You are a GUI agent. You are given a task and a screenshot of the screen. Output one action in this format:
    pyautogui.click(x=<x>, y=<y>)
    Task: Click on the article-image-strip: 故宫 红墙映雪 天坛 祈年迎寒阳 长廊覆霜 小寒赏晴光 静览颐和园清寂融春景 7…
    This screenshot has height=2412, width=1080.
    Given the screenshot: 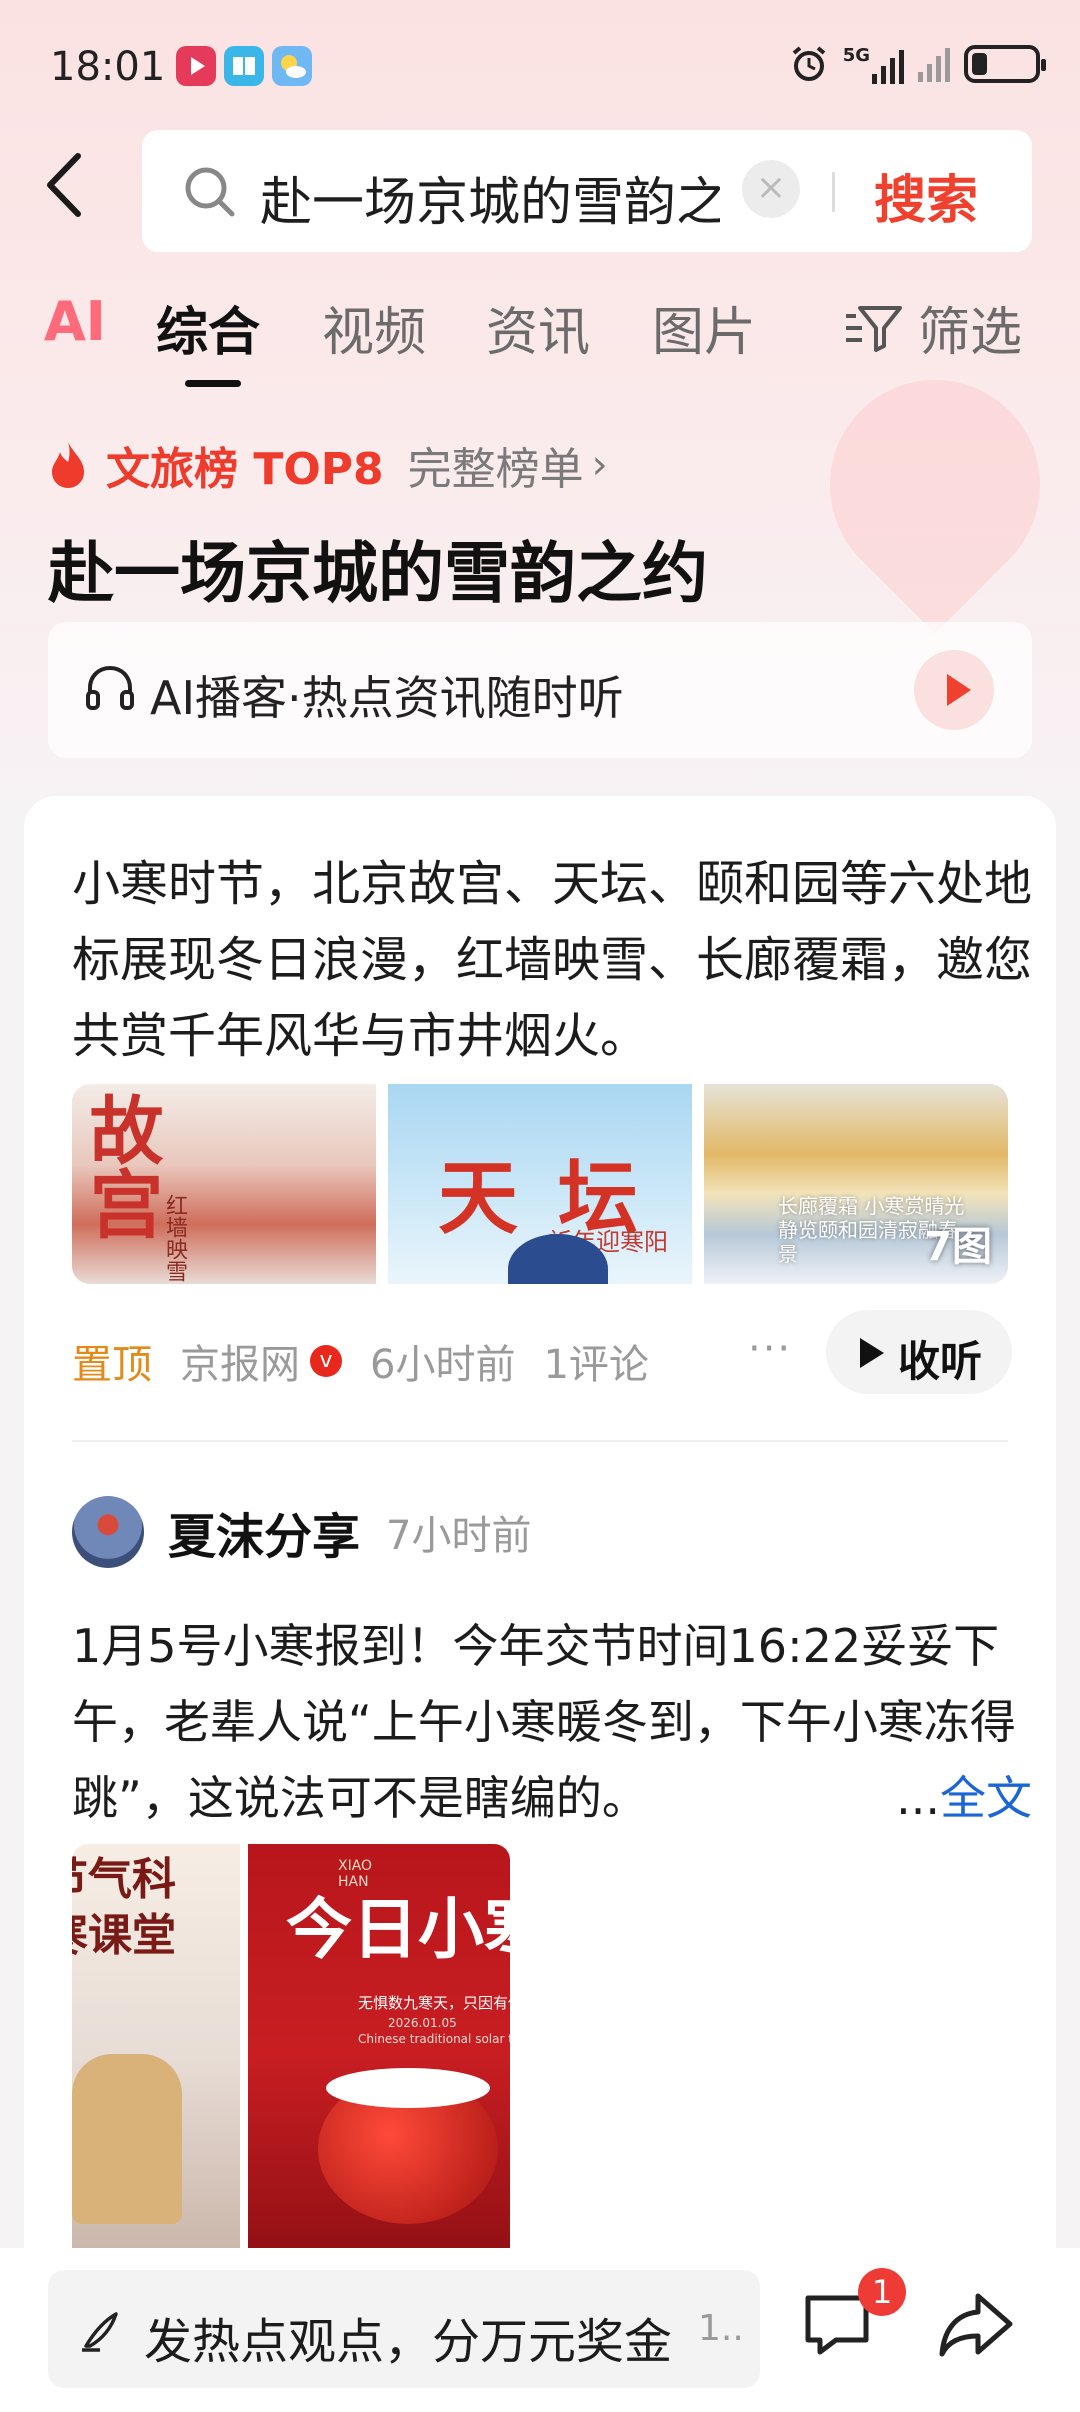 What is the action you would take?
    pyautogui.click(x=540, y=1184)
    